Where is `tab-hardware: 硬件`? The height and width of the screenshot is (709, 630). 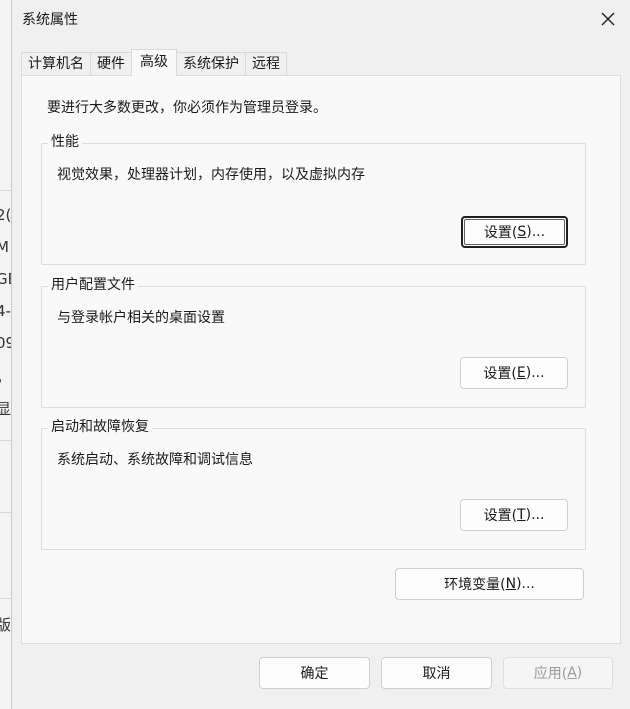 tab-hardware: 硬件 is located at coordinates (111, 64).